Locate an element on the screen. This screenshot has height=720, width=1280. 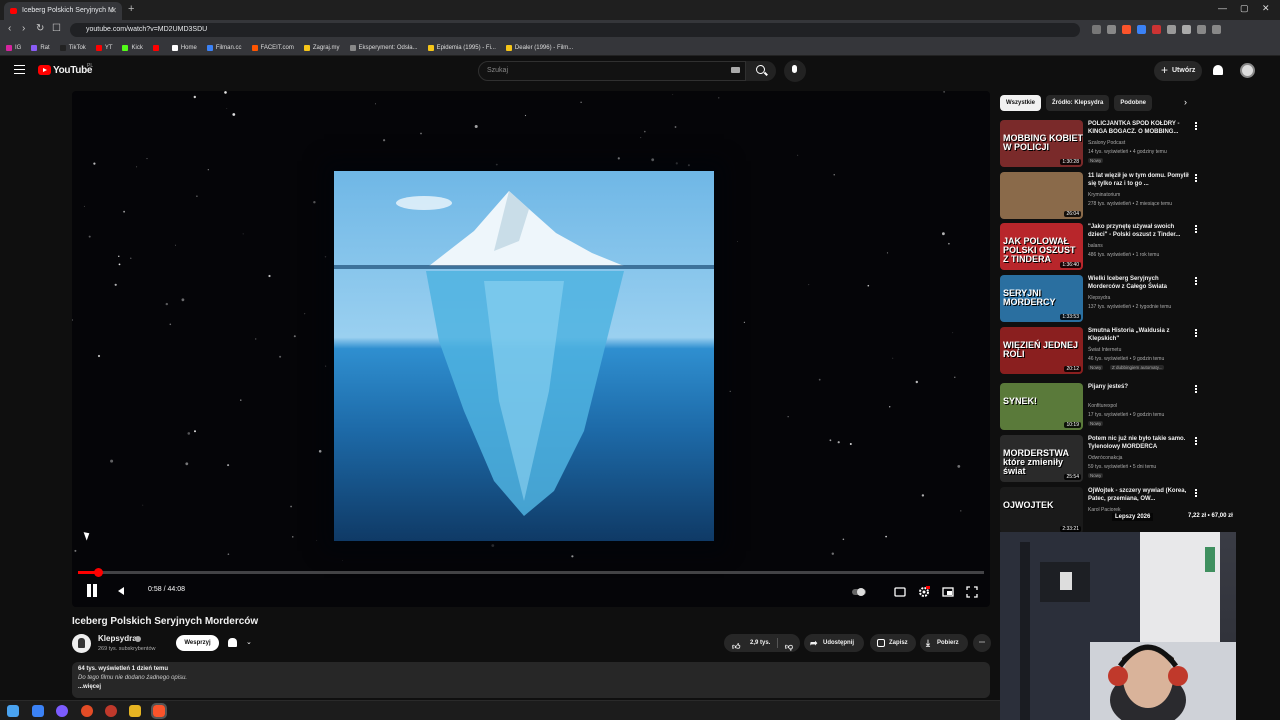
filter-chip: Wszystkie is located at coordinates (1021, 103).